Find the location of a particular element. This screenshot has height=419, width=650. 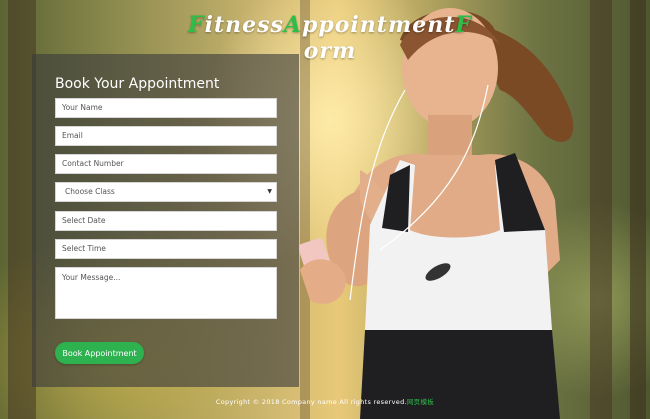

date-placeholder: Select Date is located at coordinates (84, 220).